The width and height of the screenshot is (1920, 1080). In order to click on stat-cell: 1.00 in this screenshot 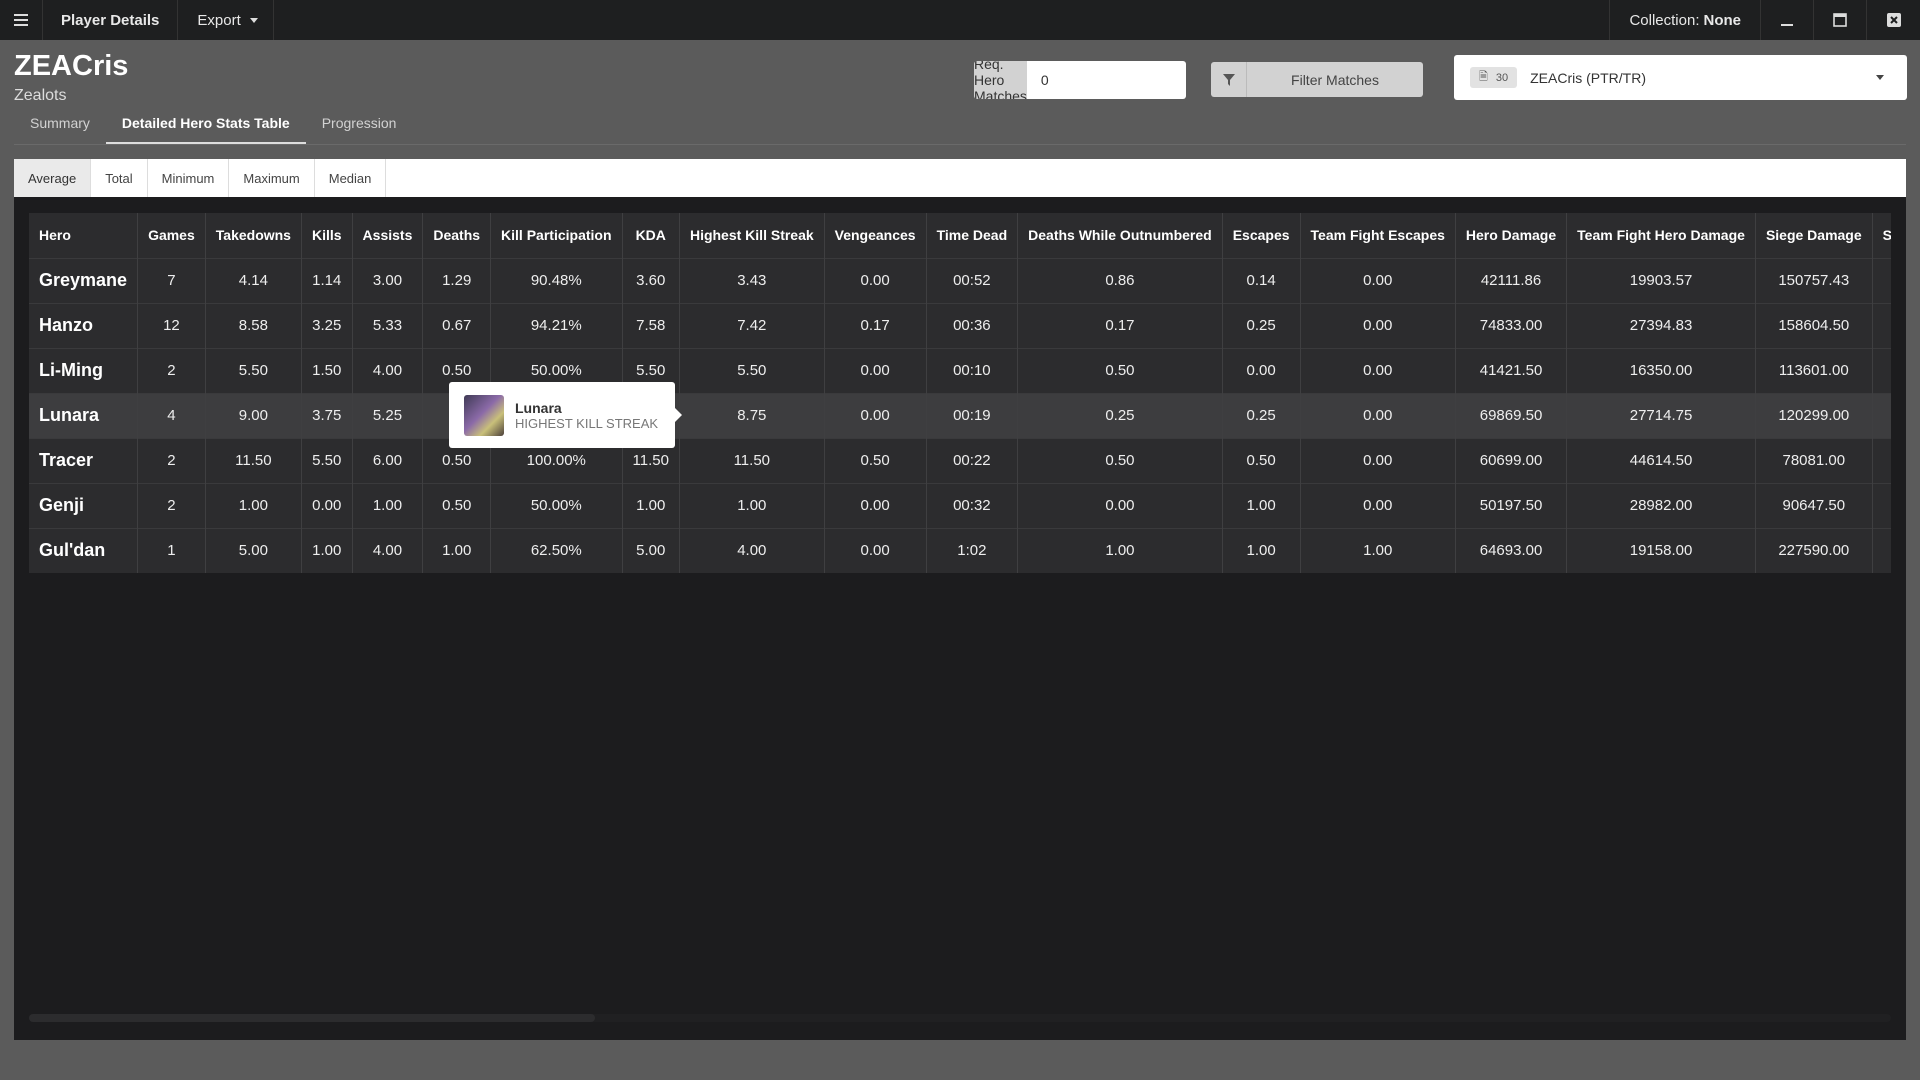, I will do `click(1261, 550)`.